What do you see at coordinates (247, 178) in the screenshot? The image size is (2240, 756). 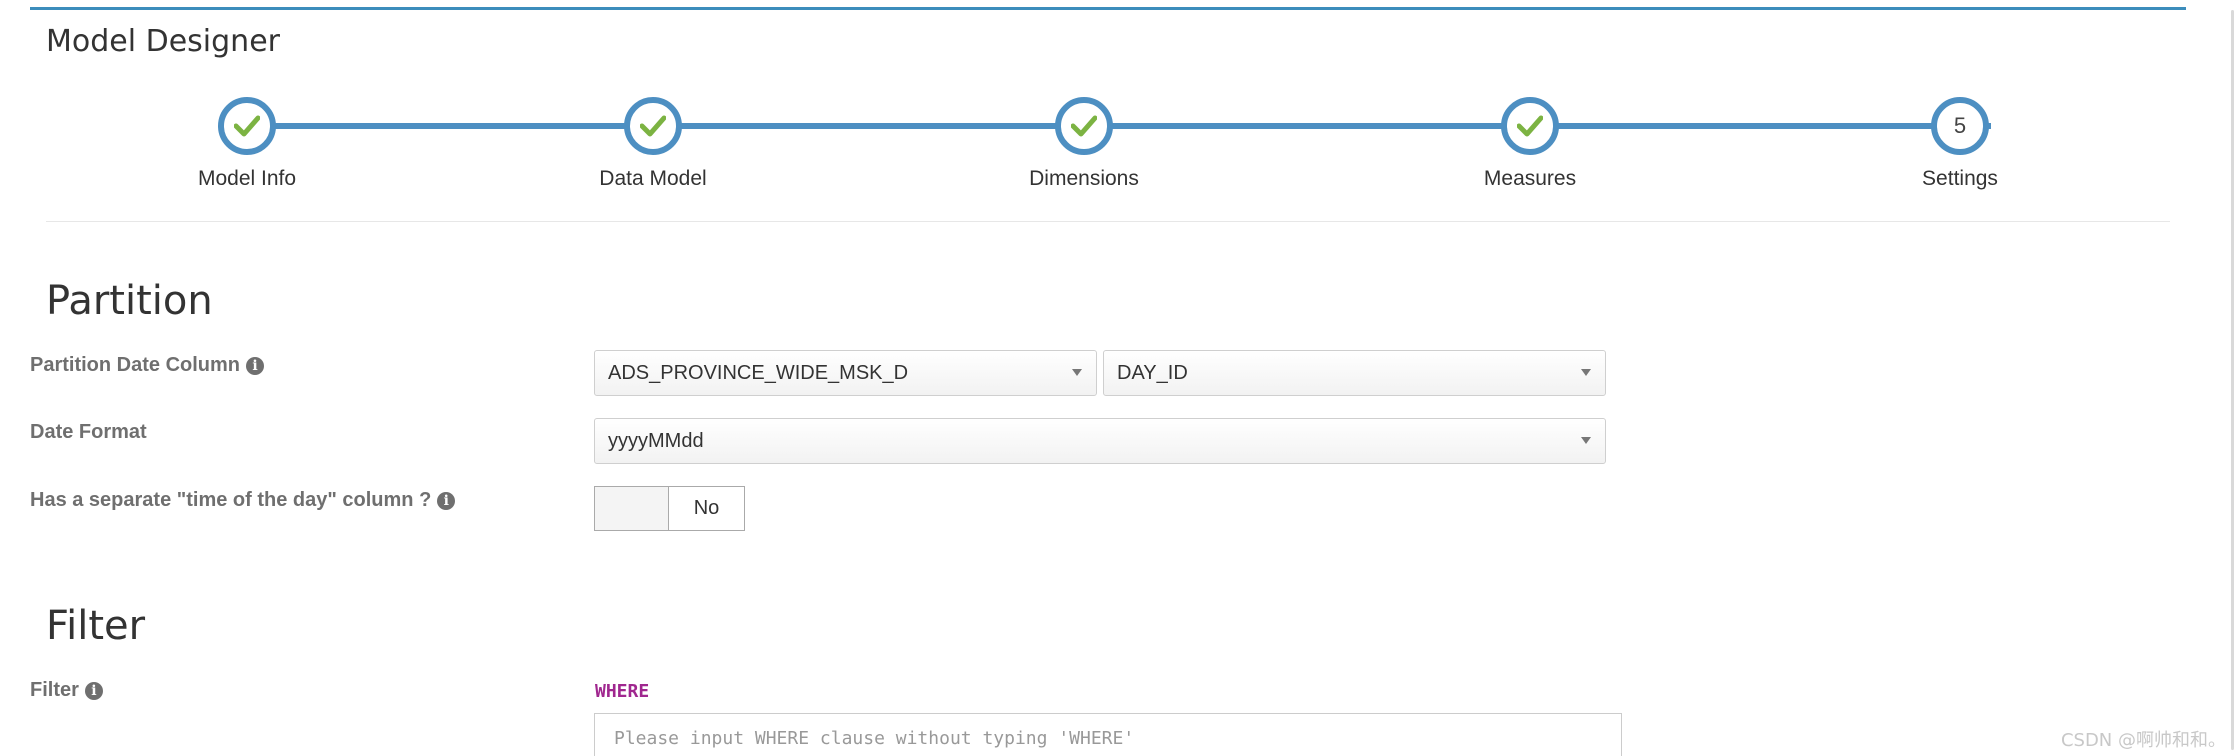 I see `step-label: Model Info` at bounding box center [247, 178].